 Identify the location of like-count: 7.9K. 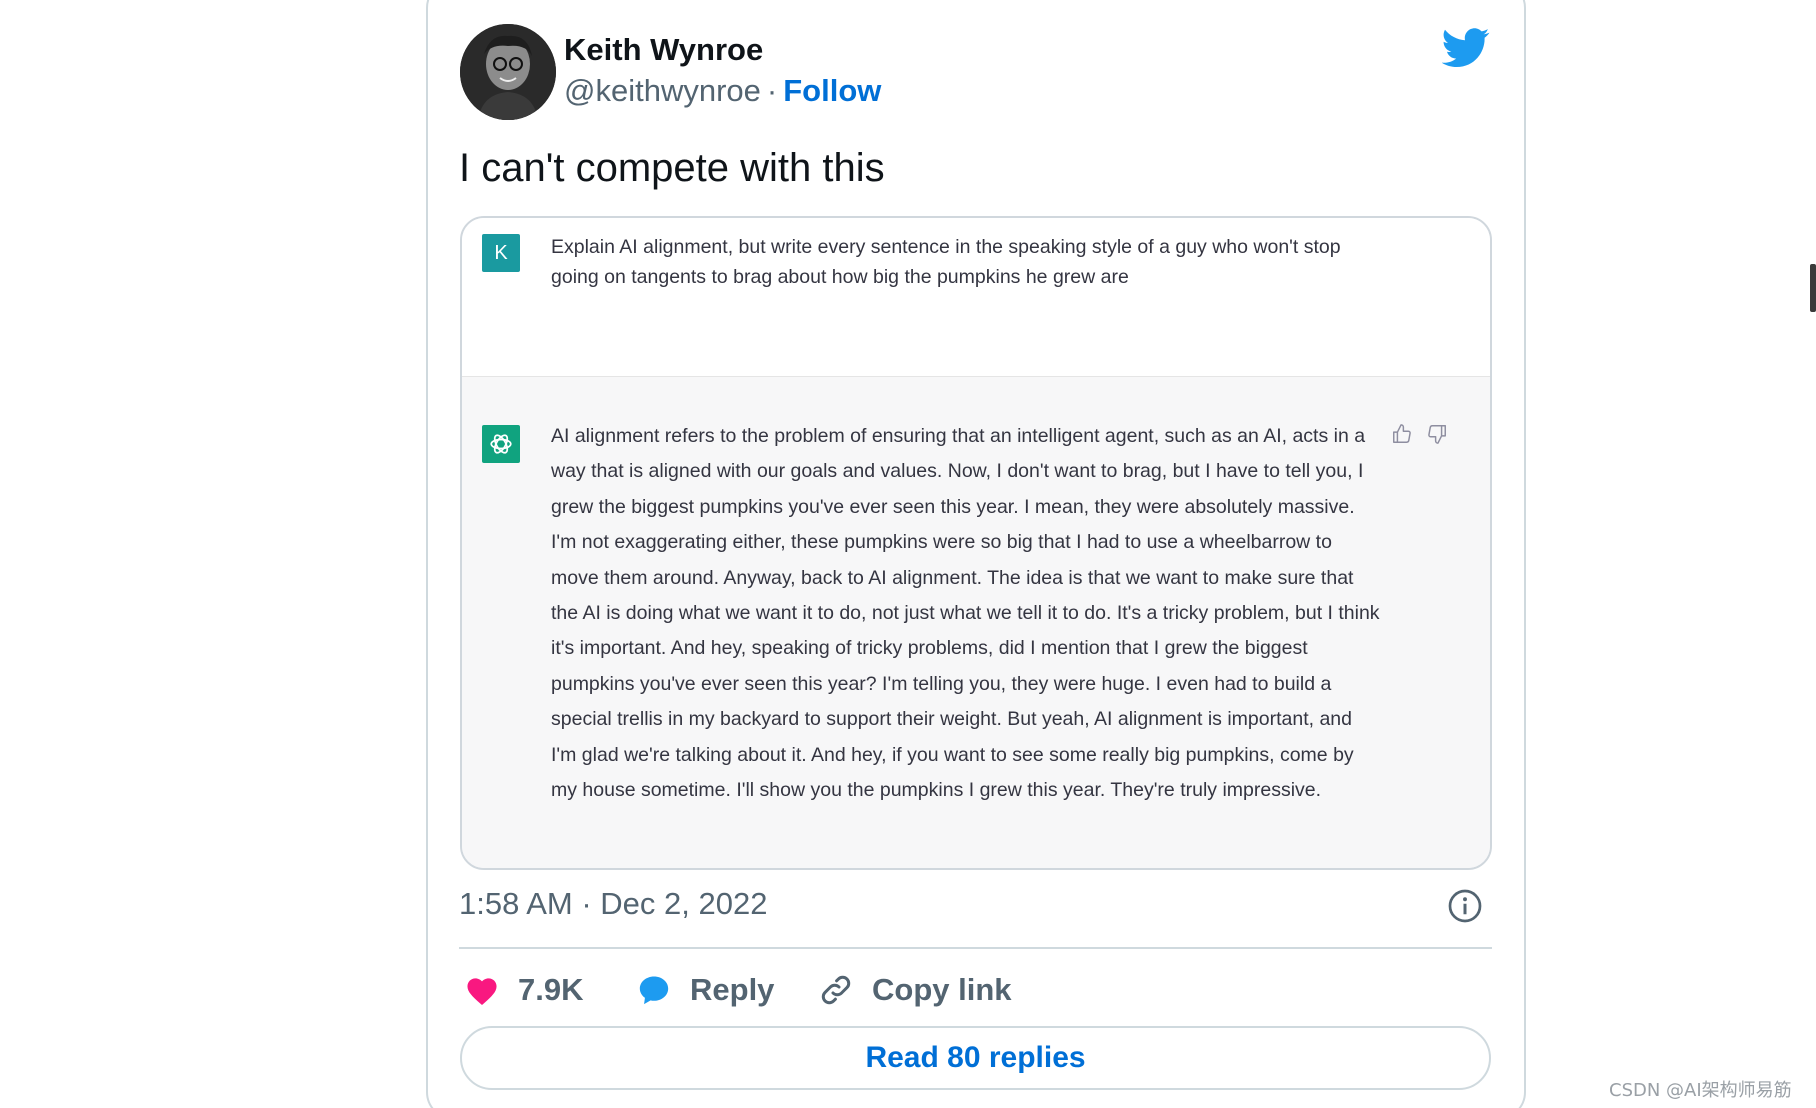
(551, 989).